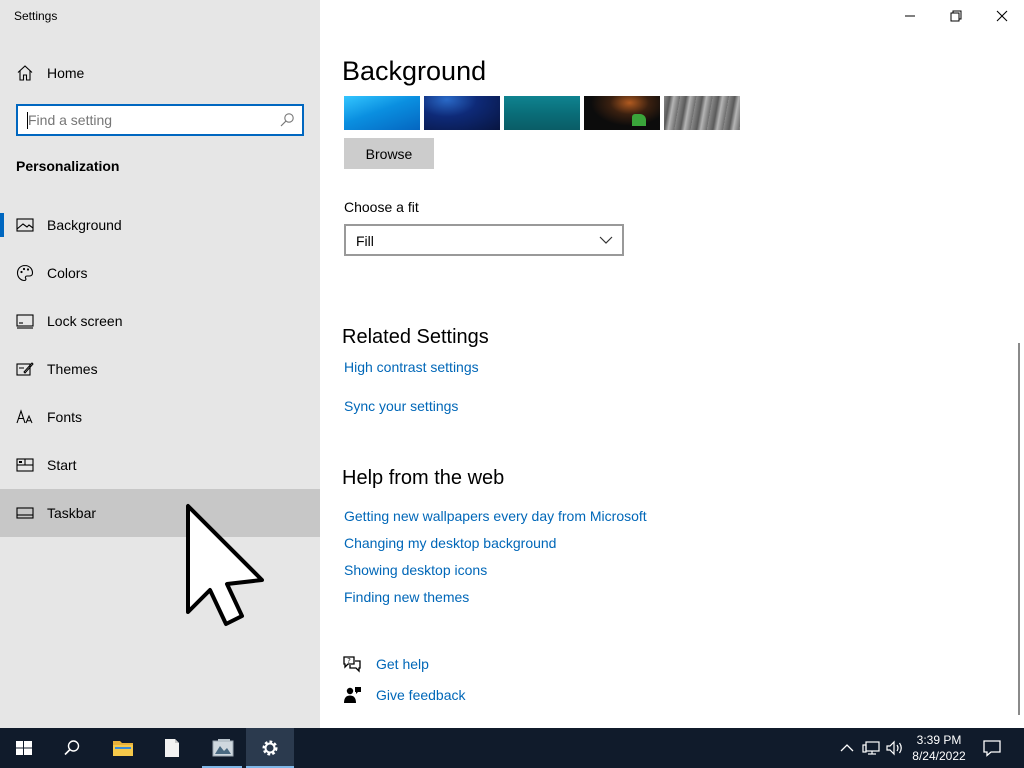  Describe the element at coordinates (939, 740) in the screenshot. I see `clock-time: 3:39 PM` at that location.